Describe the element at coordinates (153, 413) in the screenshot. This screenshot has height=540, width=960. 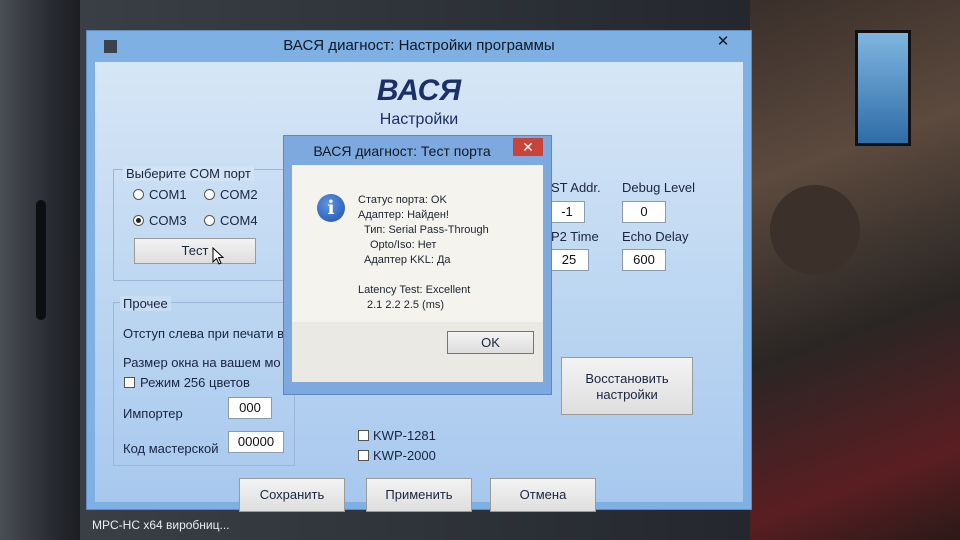
I see `importer-label: Импортер` at that location.